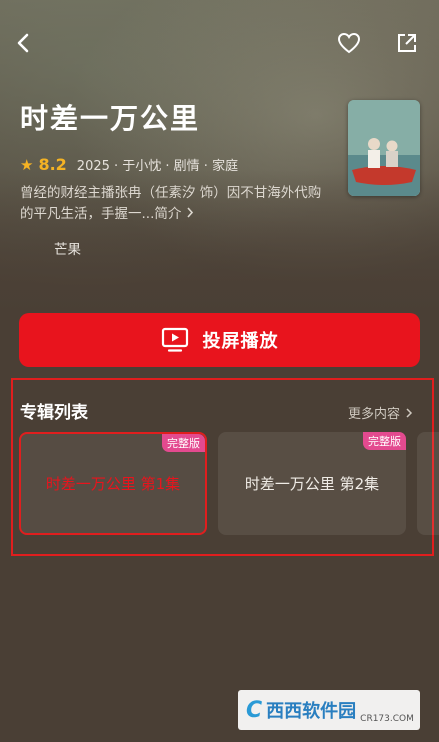 The image size is (439, 742). I want to click on back-button, so click(23, 43).